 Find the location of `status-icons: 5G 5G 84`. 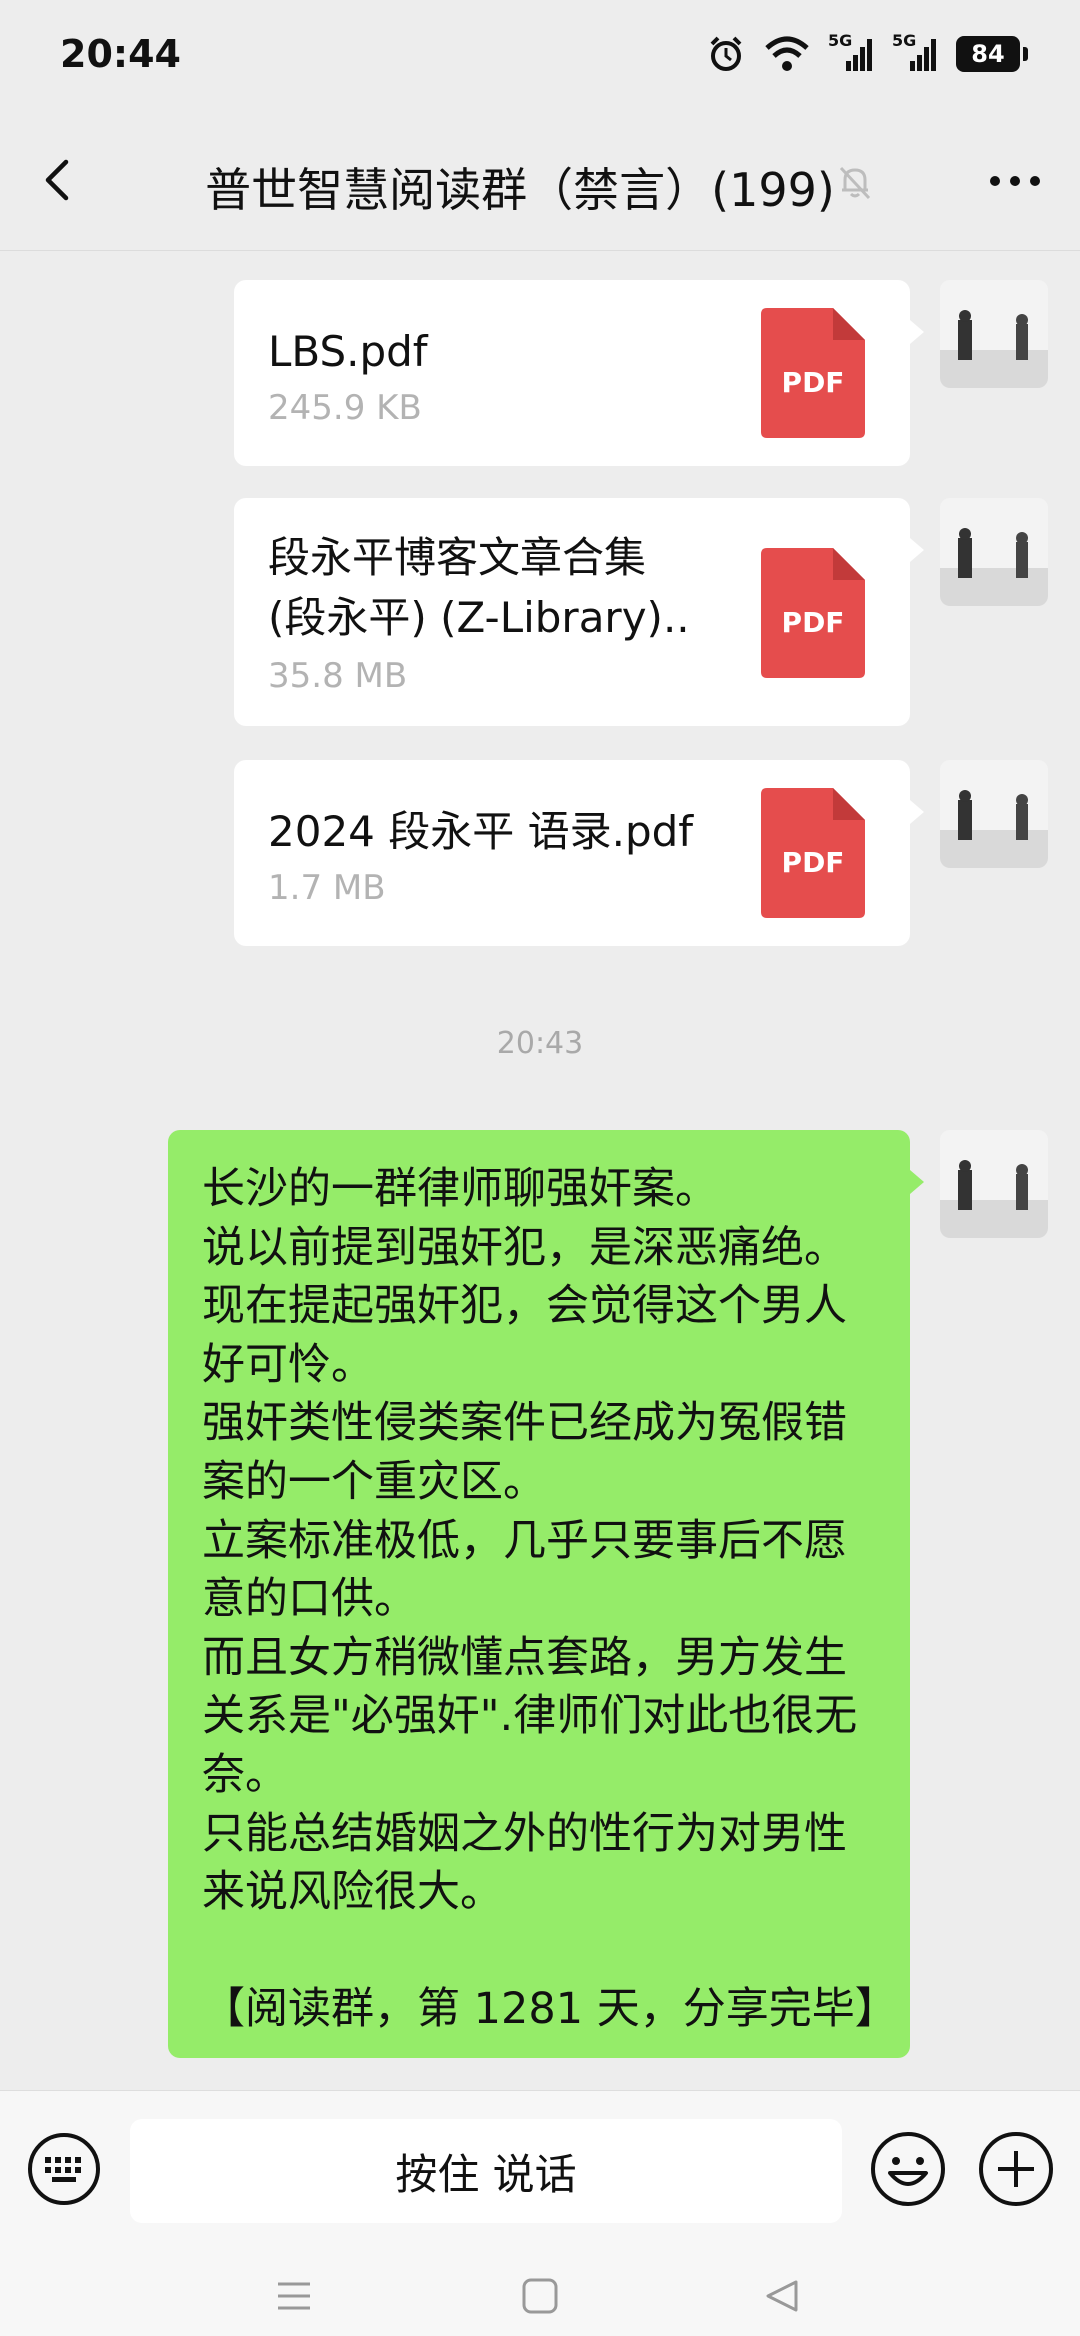

status-icons: 5G 5G 84 is located at coordinates (867, 52).